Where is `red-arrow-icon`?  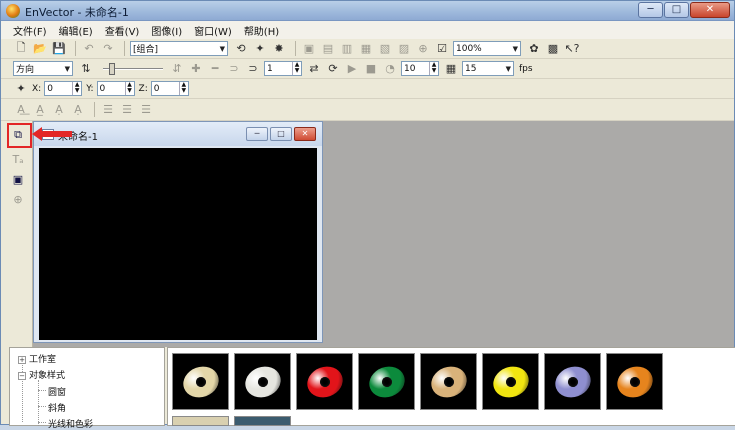
red-arrow-icon is located at coordinates (52, 134).